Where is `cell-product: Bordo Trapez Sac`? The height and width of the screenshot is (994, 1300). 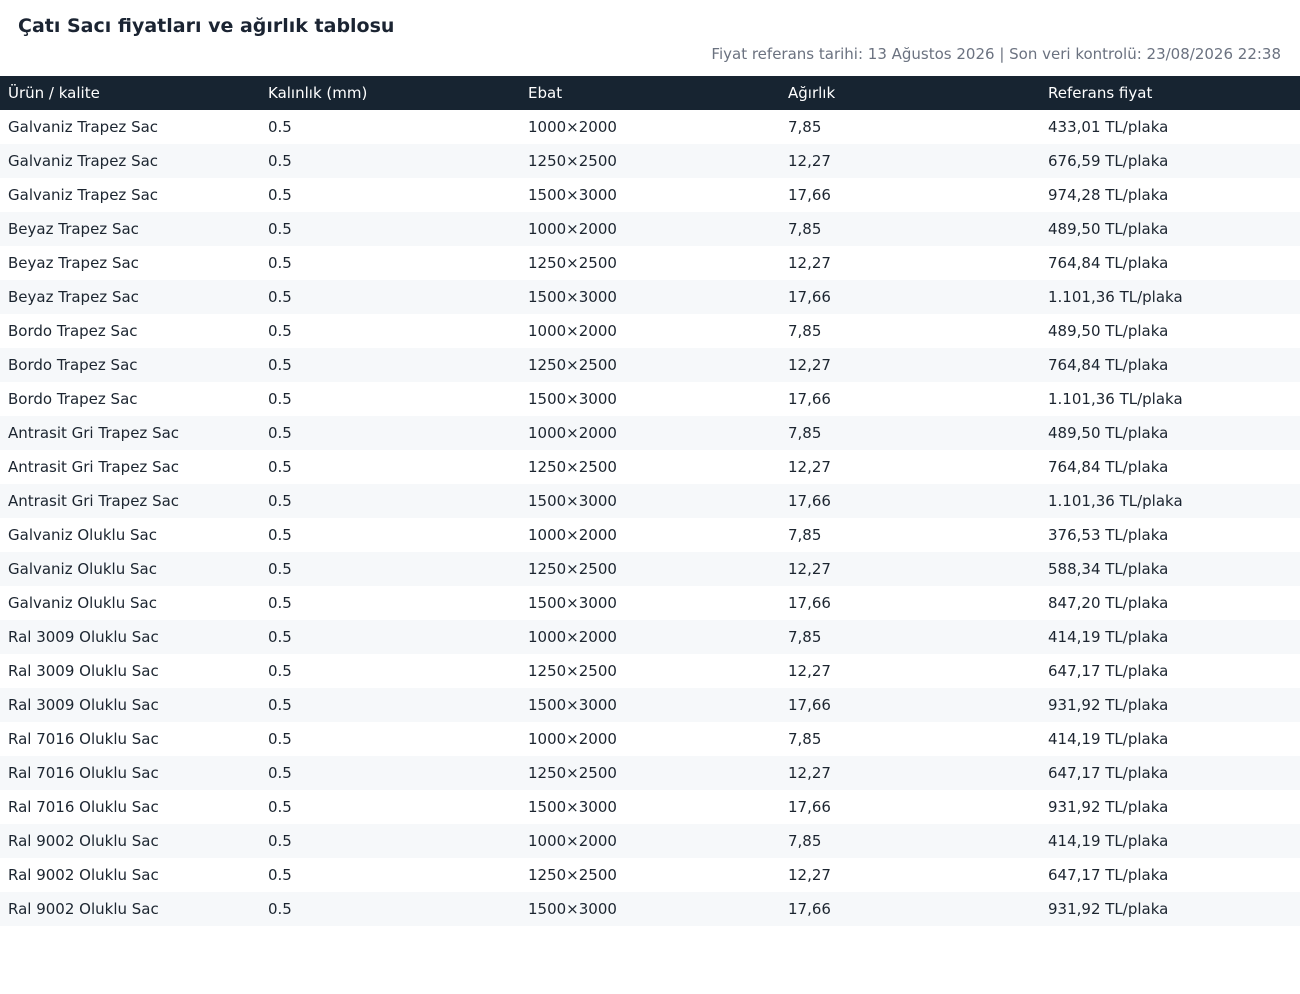 cell-product: Bordo Trapez Sac is located at coordinates (73, 331).